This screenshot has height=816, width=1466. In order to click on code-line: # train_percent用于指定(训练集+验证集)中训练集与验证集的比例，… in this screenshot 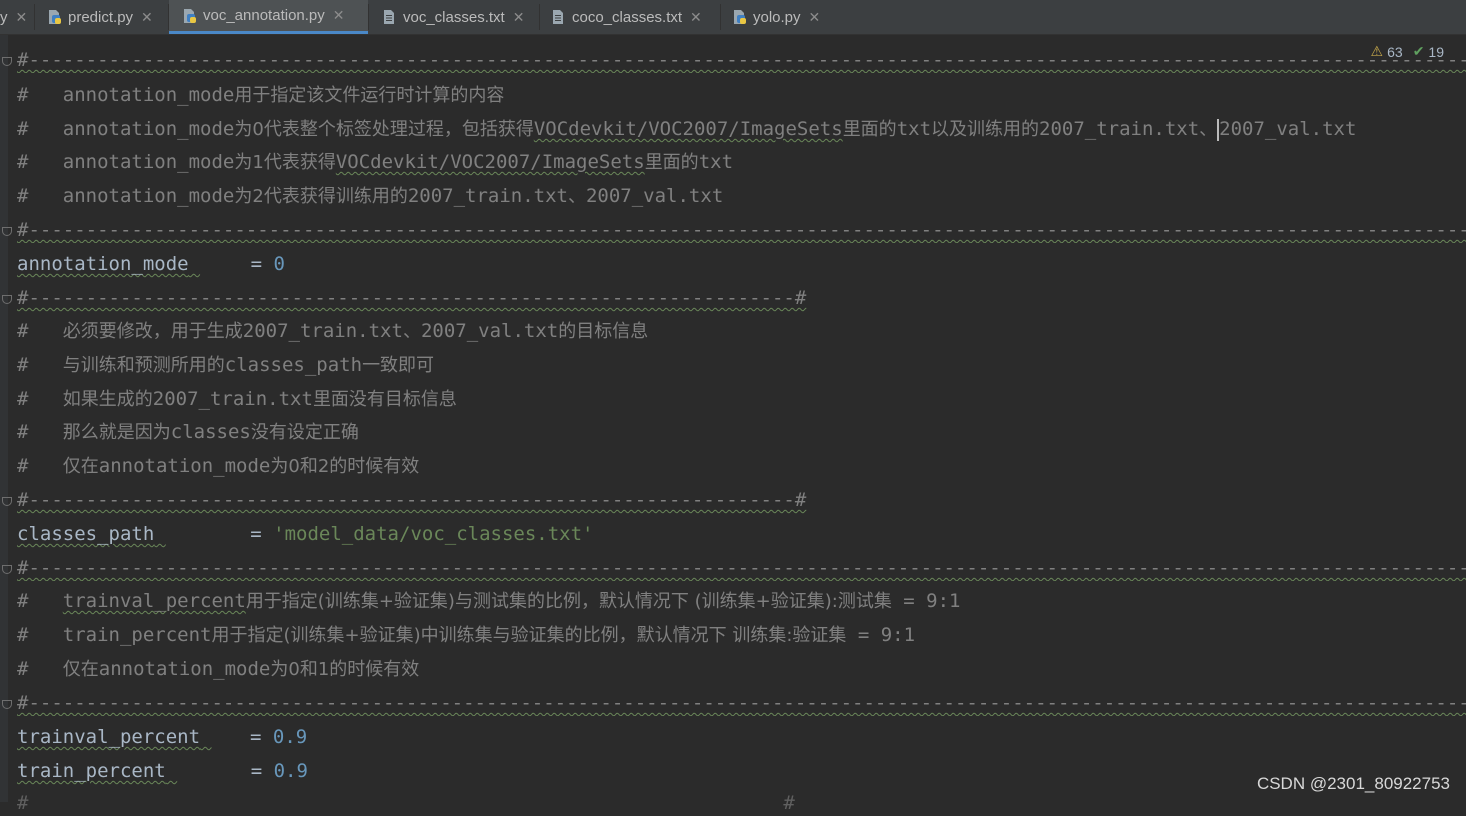, I will do `click(741, 635)`.